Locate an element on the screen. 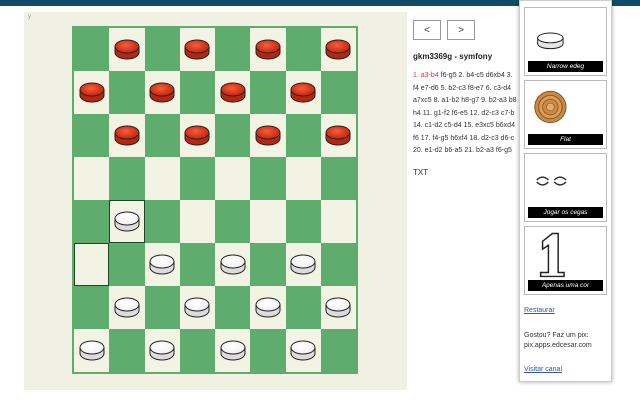 This screenshot has height=400, width=640. restore-link: Restaurar is located at coordinates (539, 310).